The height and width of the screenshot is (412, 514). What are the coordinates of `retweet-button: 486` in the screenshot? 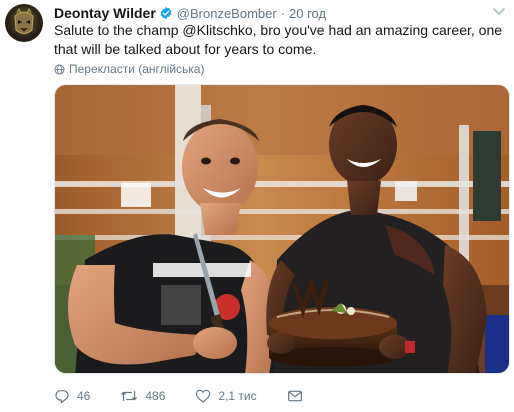 It's located at (142, 396).